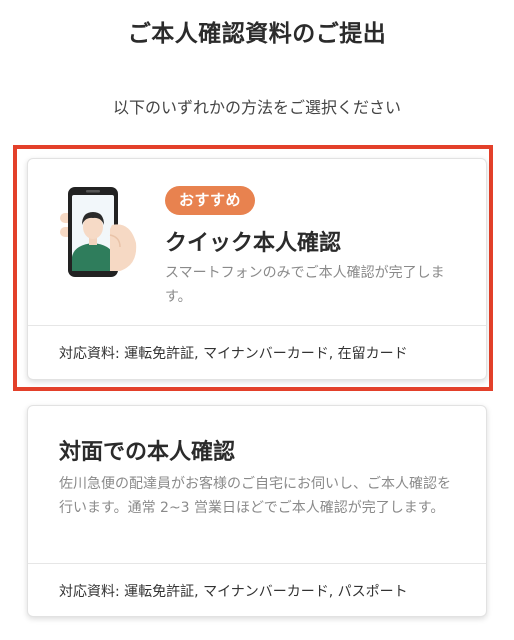 The height and width of the screenshot is (640, 514). What do you see at coordinates (257, 589) in the screenshot?
I see `face-to-face-verification-documents: 対応資料: 運転免許証, マイナンバーカード, パスポート` at bounding box center [257, 589].